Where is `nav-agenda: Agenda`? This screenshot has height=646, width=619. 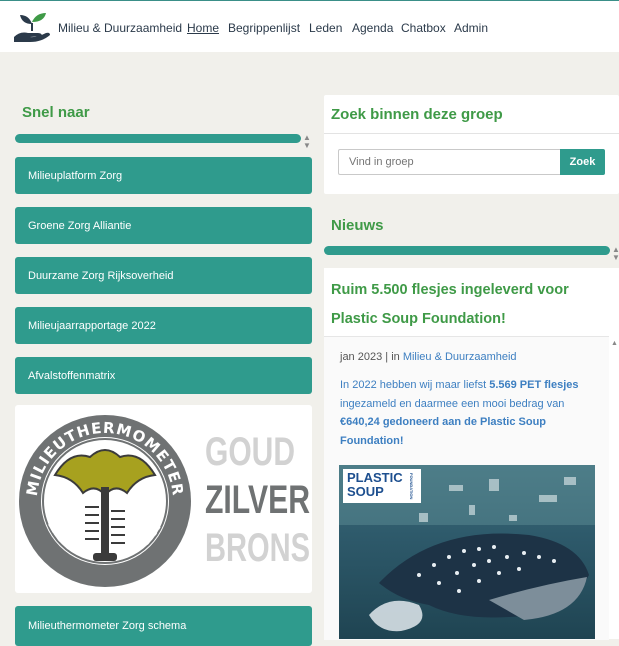
nav-agenda: Agenda is located at coordinates (372, 28).